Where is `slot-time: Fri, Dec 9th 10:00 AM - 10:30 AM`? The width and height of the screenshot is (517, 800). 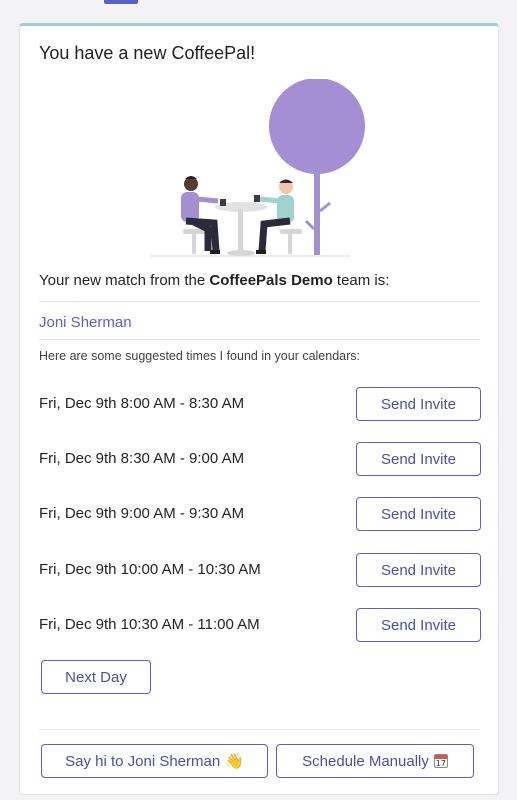 slot-time: Fri, Dec 9th 10:00 AM - 10:30 AM is located at coordinates (150, 569).